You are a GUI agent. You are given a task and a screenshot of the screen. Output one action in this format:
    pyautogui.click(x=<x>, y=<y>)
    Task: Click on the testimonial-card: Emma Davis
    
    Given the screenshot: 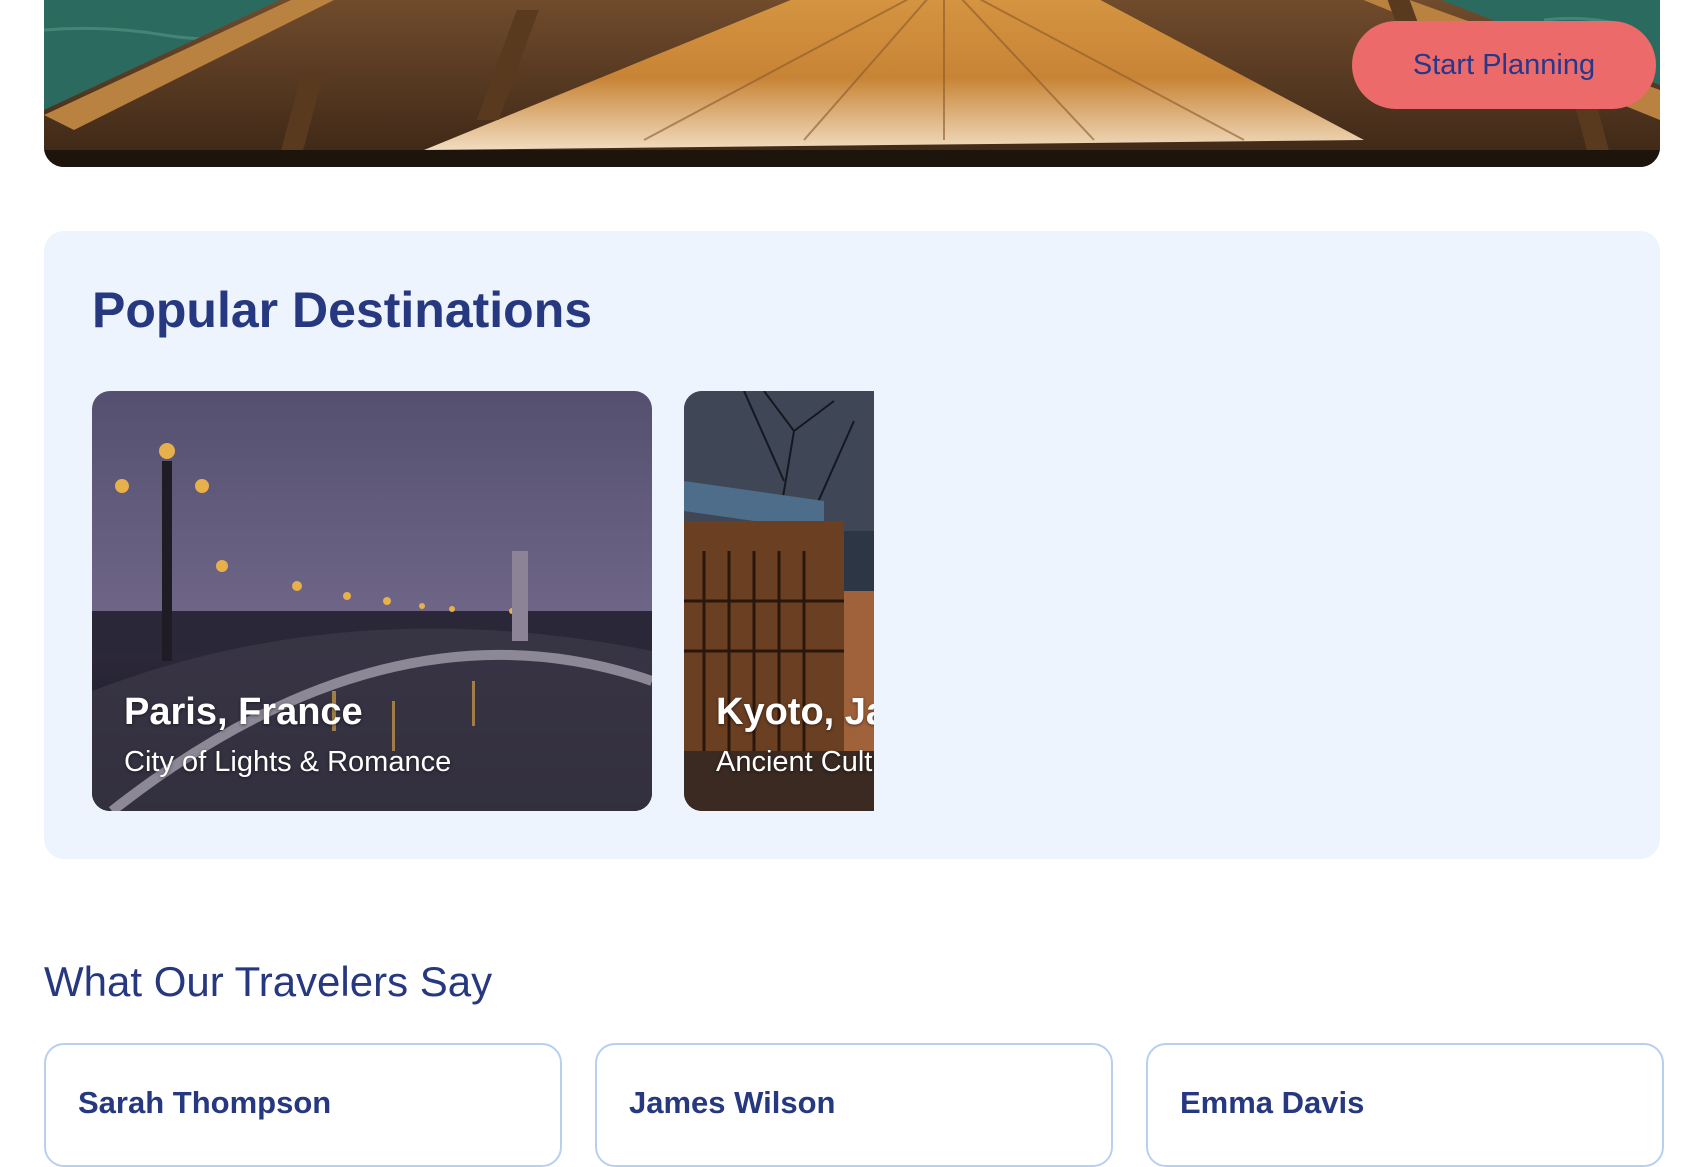 What is the action you would take?
    pyautogui.click(x=1405, y=1105)
    